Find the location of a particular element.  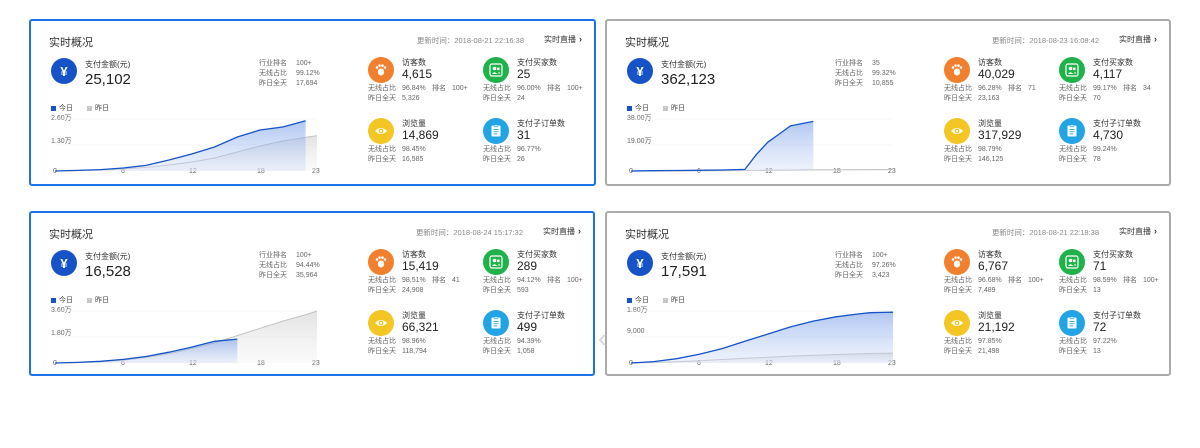

yesterday-value: 21,498 is located at coordinates (989, 351).